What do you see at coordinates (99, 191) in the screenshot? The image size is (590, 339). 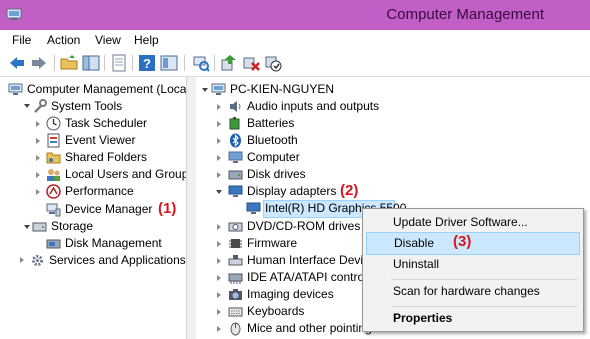 I see `tree-item-label: Performance` at bounding box center [99, 191].